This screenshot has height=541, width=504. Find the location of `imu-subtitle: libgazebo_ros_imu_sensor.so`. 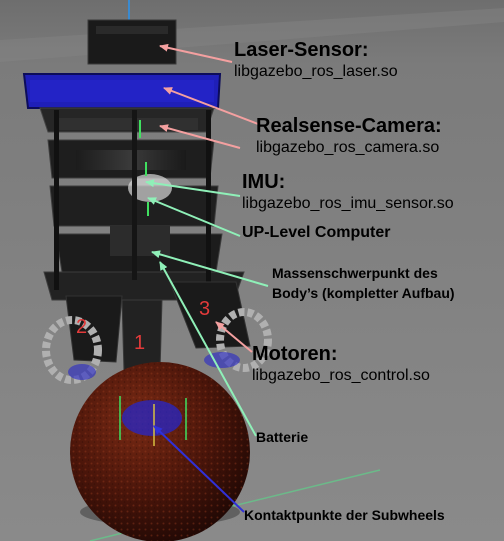

imu-subtitle: libgazebo_ros_imu_sensor.so is located at coordinates (348, 203).